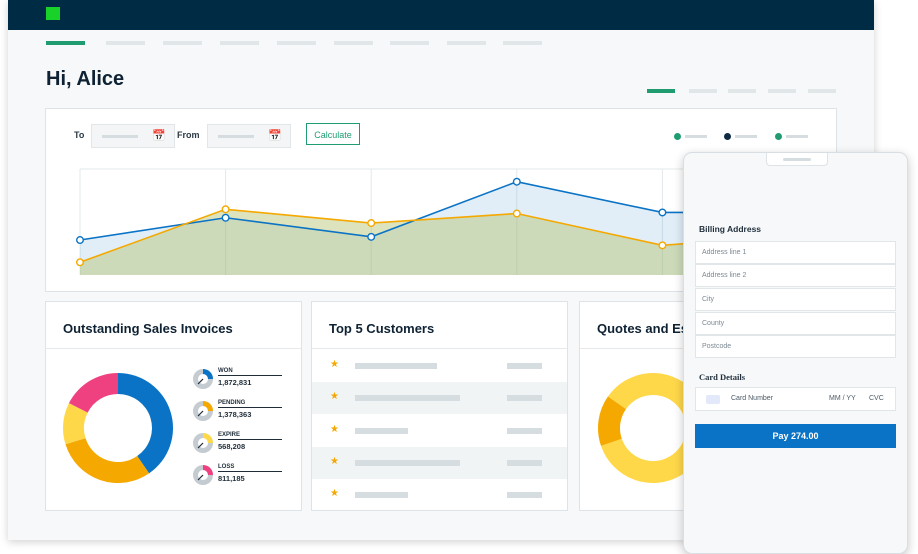  I want to click on invoices-donut, so click(118, 428).